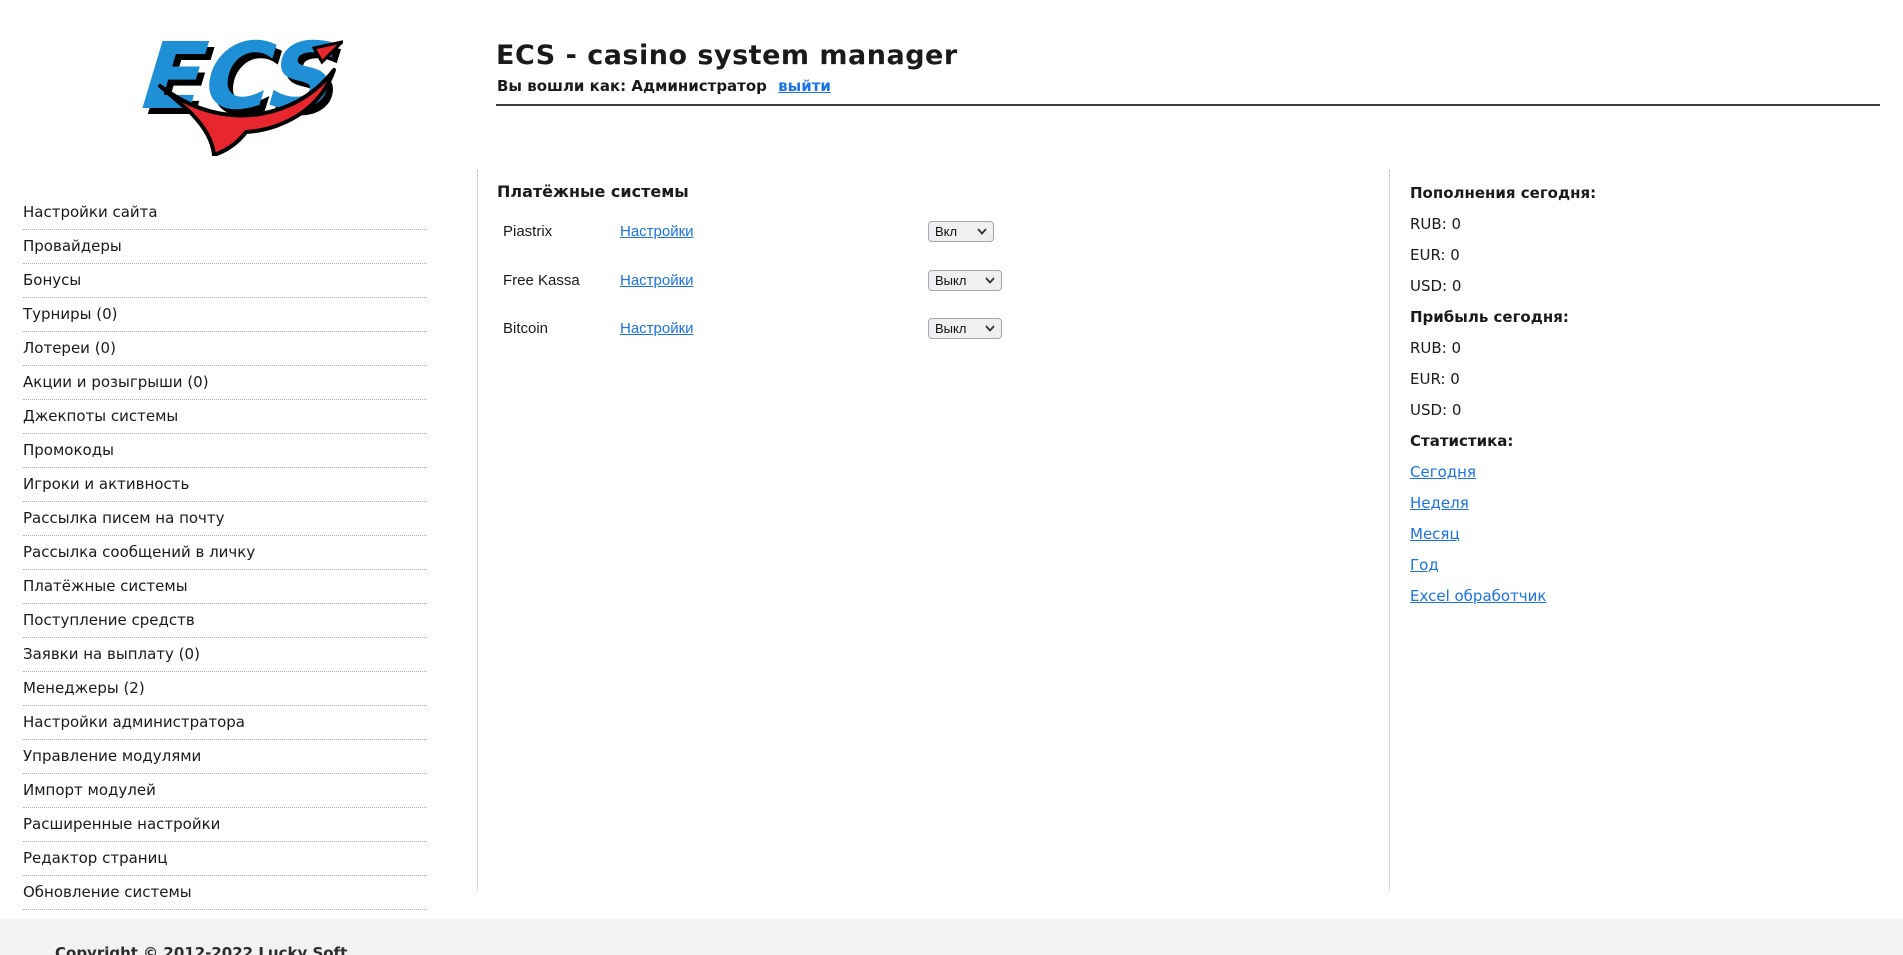 The image size is (1903, 955). I want to click on payment-row-piastrix: Piastrix Настройки Вкл, so click(783, 232).